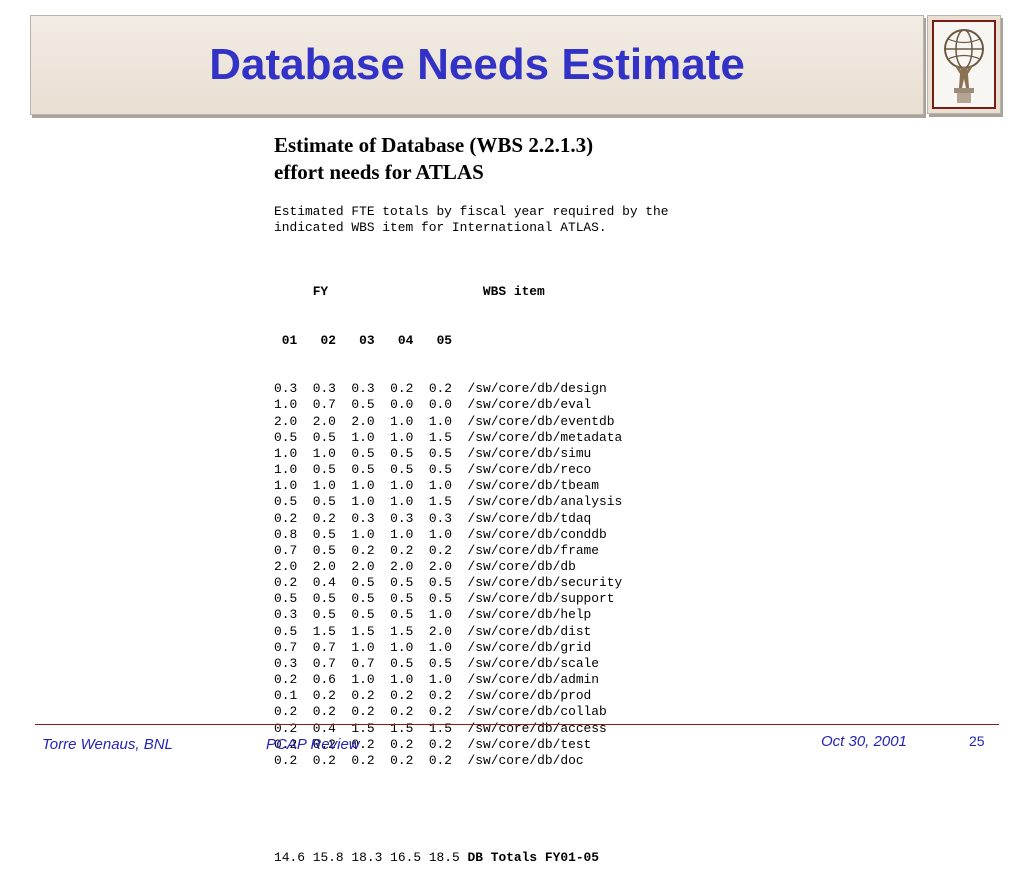 This screenshot has width=1024, height=882. I want to click on page-title: Database Needs Estimate, so click(477, 64).